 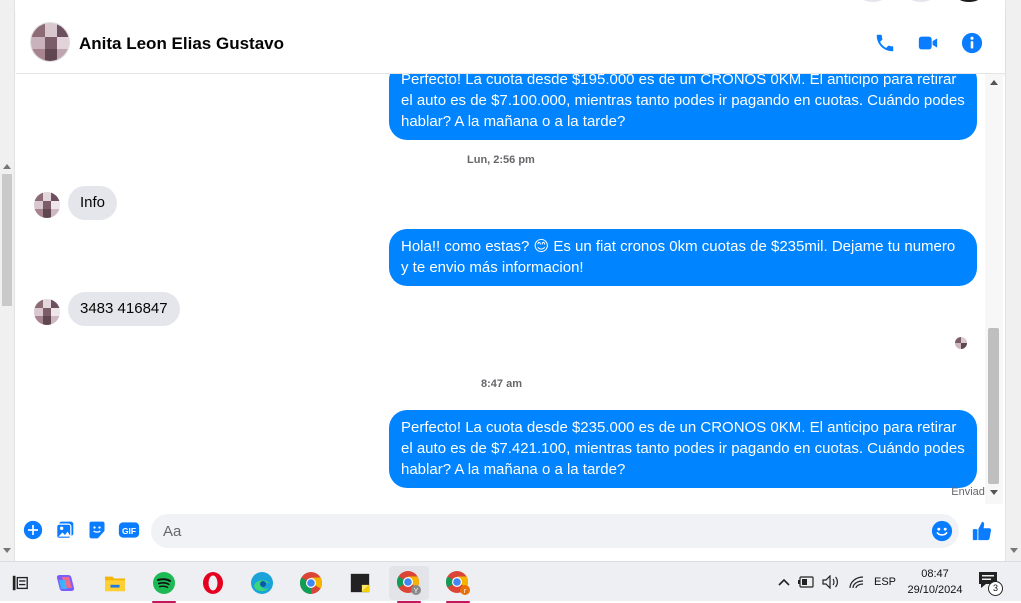 I want to click on thread-scroll-up-icon, so click(x=994, y=82).